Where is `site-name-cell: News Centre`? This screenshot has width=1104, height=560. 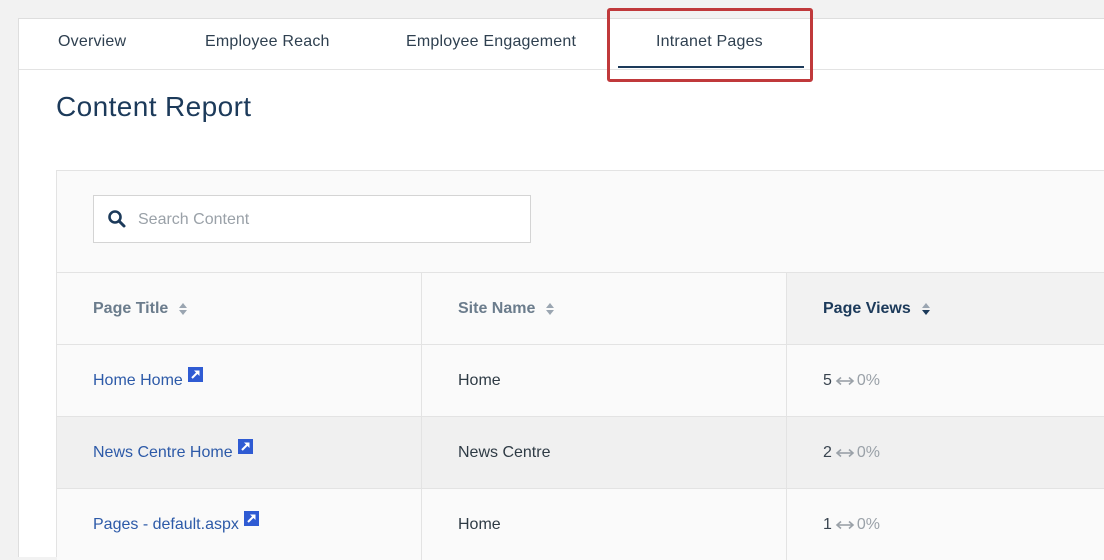
site-name-cell: News Centre is located at coordinates (604, 452).